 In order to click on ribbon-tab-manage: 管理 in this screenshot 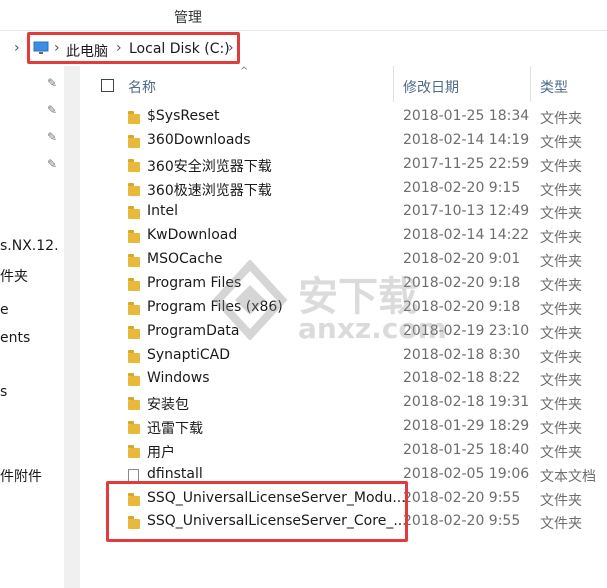, I will do `click(188, 17)`.